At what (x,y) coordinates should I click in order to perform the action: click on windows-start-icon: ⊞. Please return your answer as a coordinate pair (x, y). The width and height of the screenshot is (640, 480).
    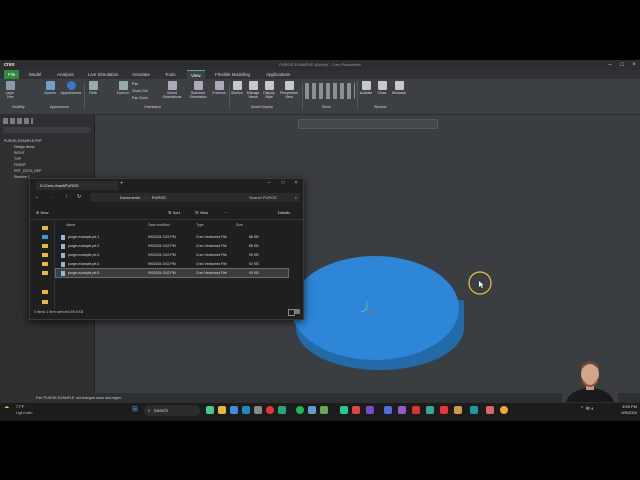
    Looking at the image, I should click on (135, 410).